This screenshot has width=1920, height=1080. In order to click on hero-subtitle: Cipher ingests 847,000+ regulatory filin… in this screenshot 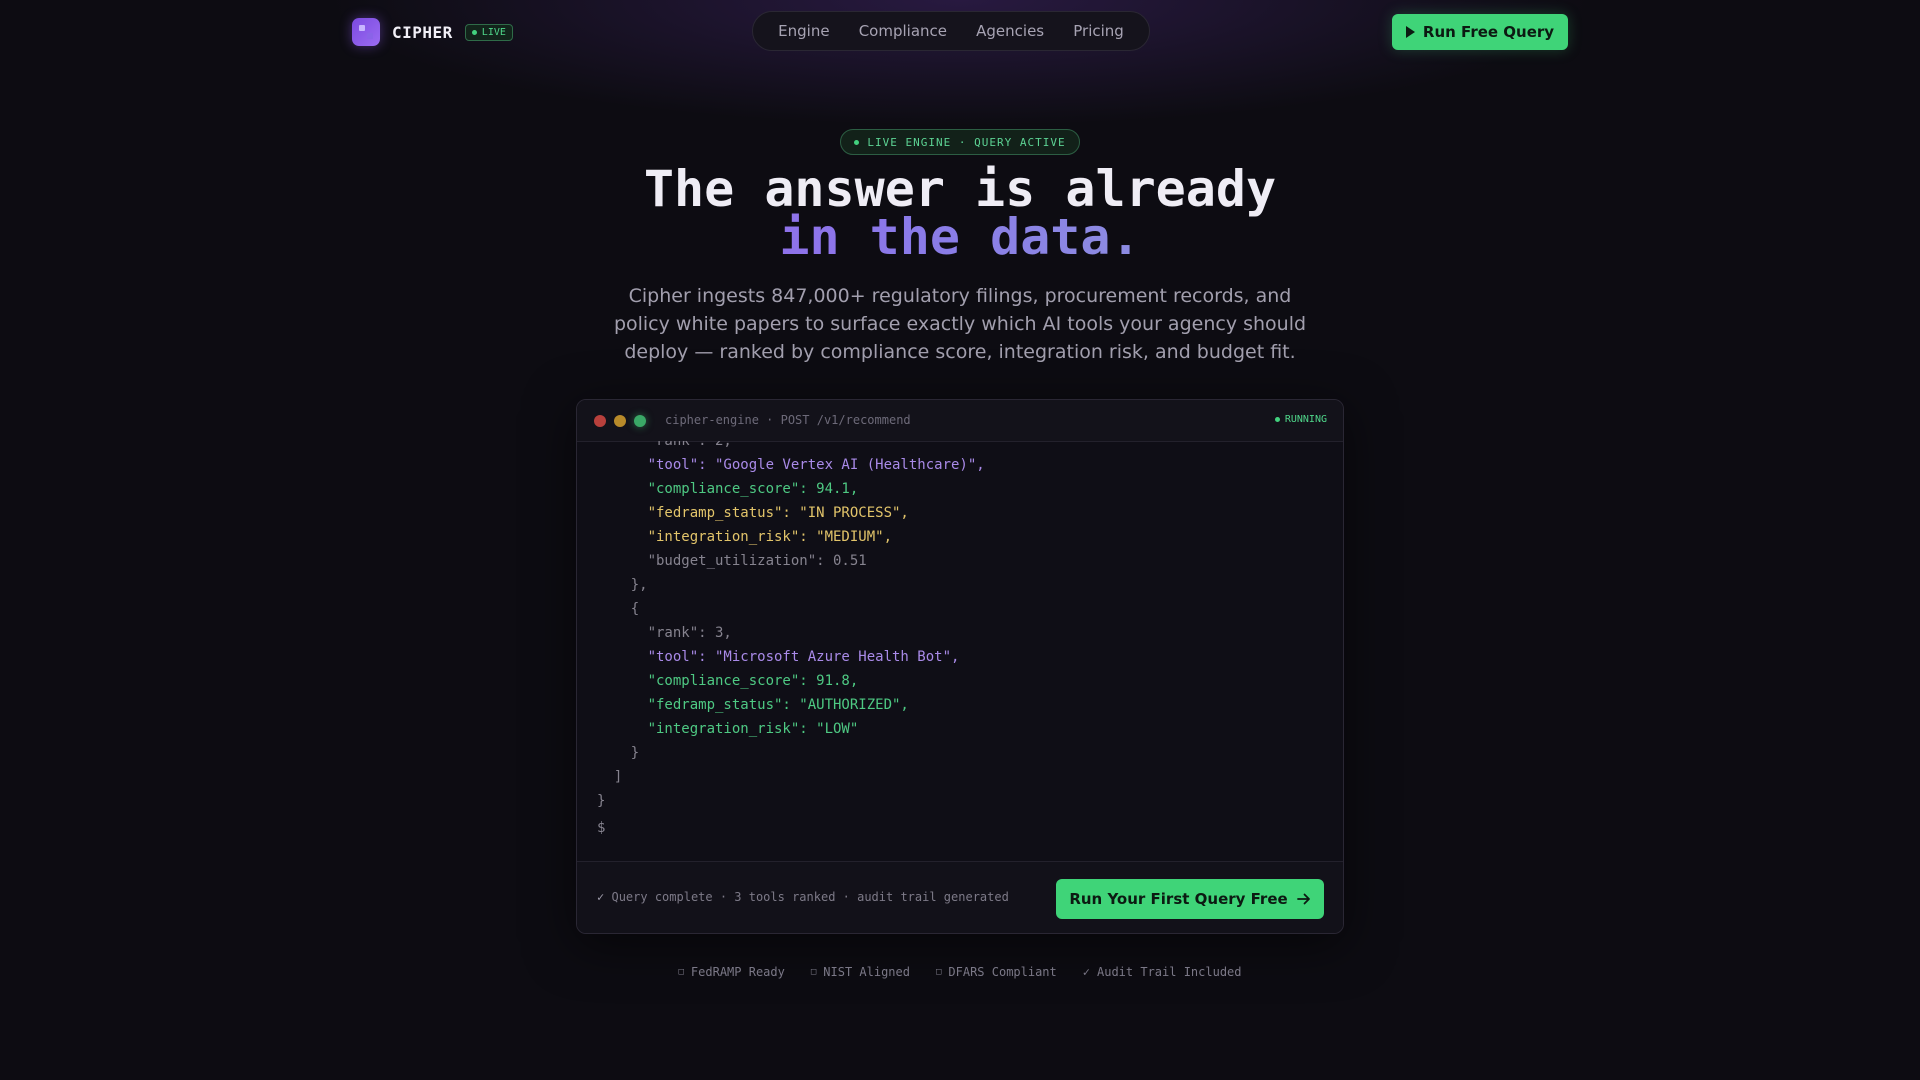, I will do `click(960, 324)`.